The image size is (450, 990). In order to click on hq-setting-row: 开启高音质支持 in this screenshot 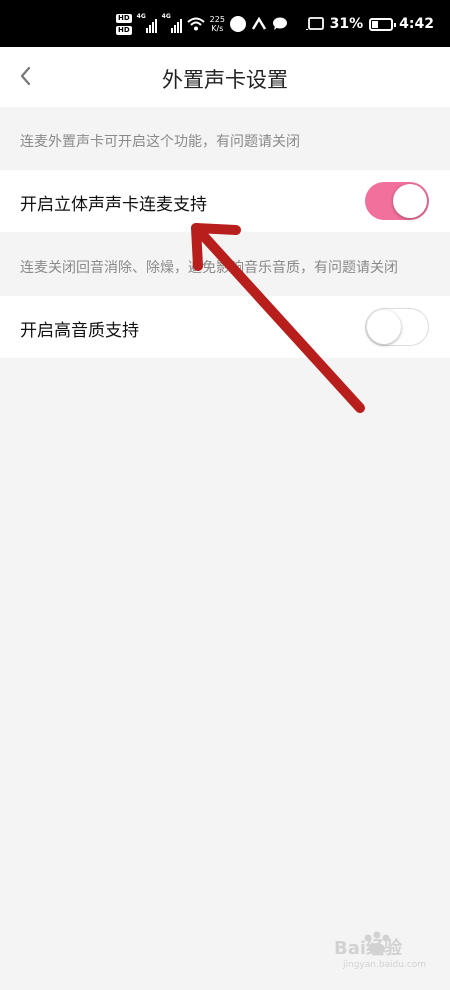, I will do `click(225, 327)`.